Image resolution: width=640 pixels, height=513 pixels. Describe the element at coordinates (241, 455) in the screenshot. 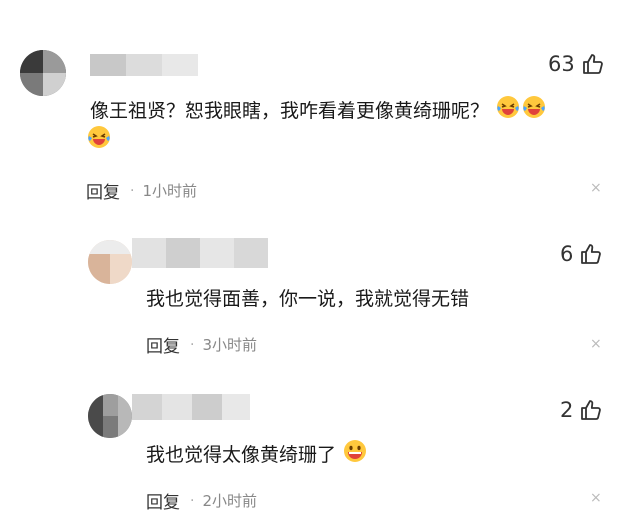

I see `comment-body: 我也觉得太像黄绮珊了` at that location.